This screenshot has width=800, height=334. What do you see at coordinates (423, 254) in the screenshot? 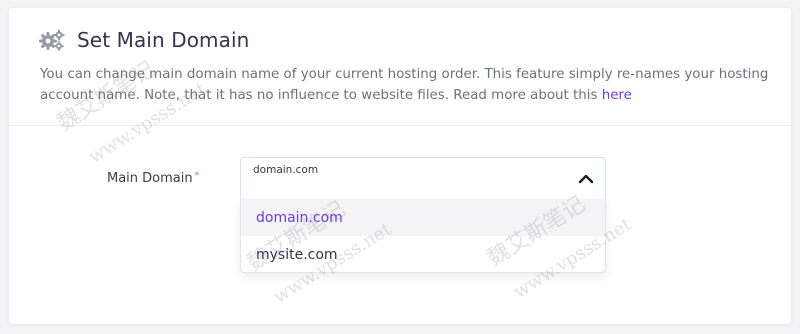
I see `dropdown-option-mysite-com: mysite.com` at bounding box center [423, 254].